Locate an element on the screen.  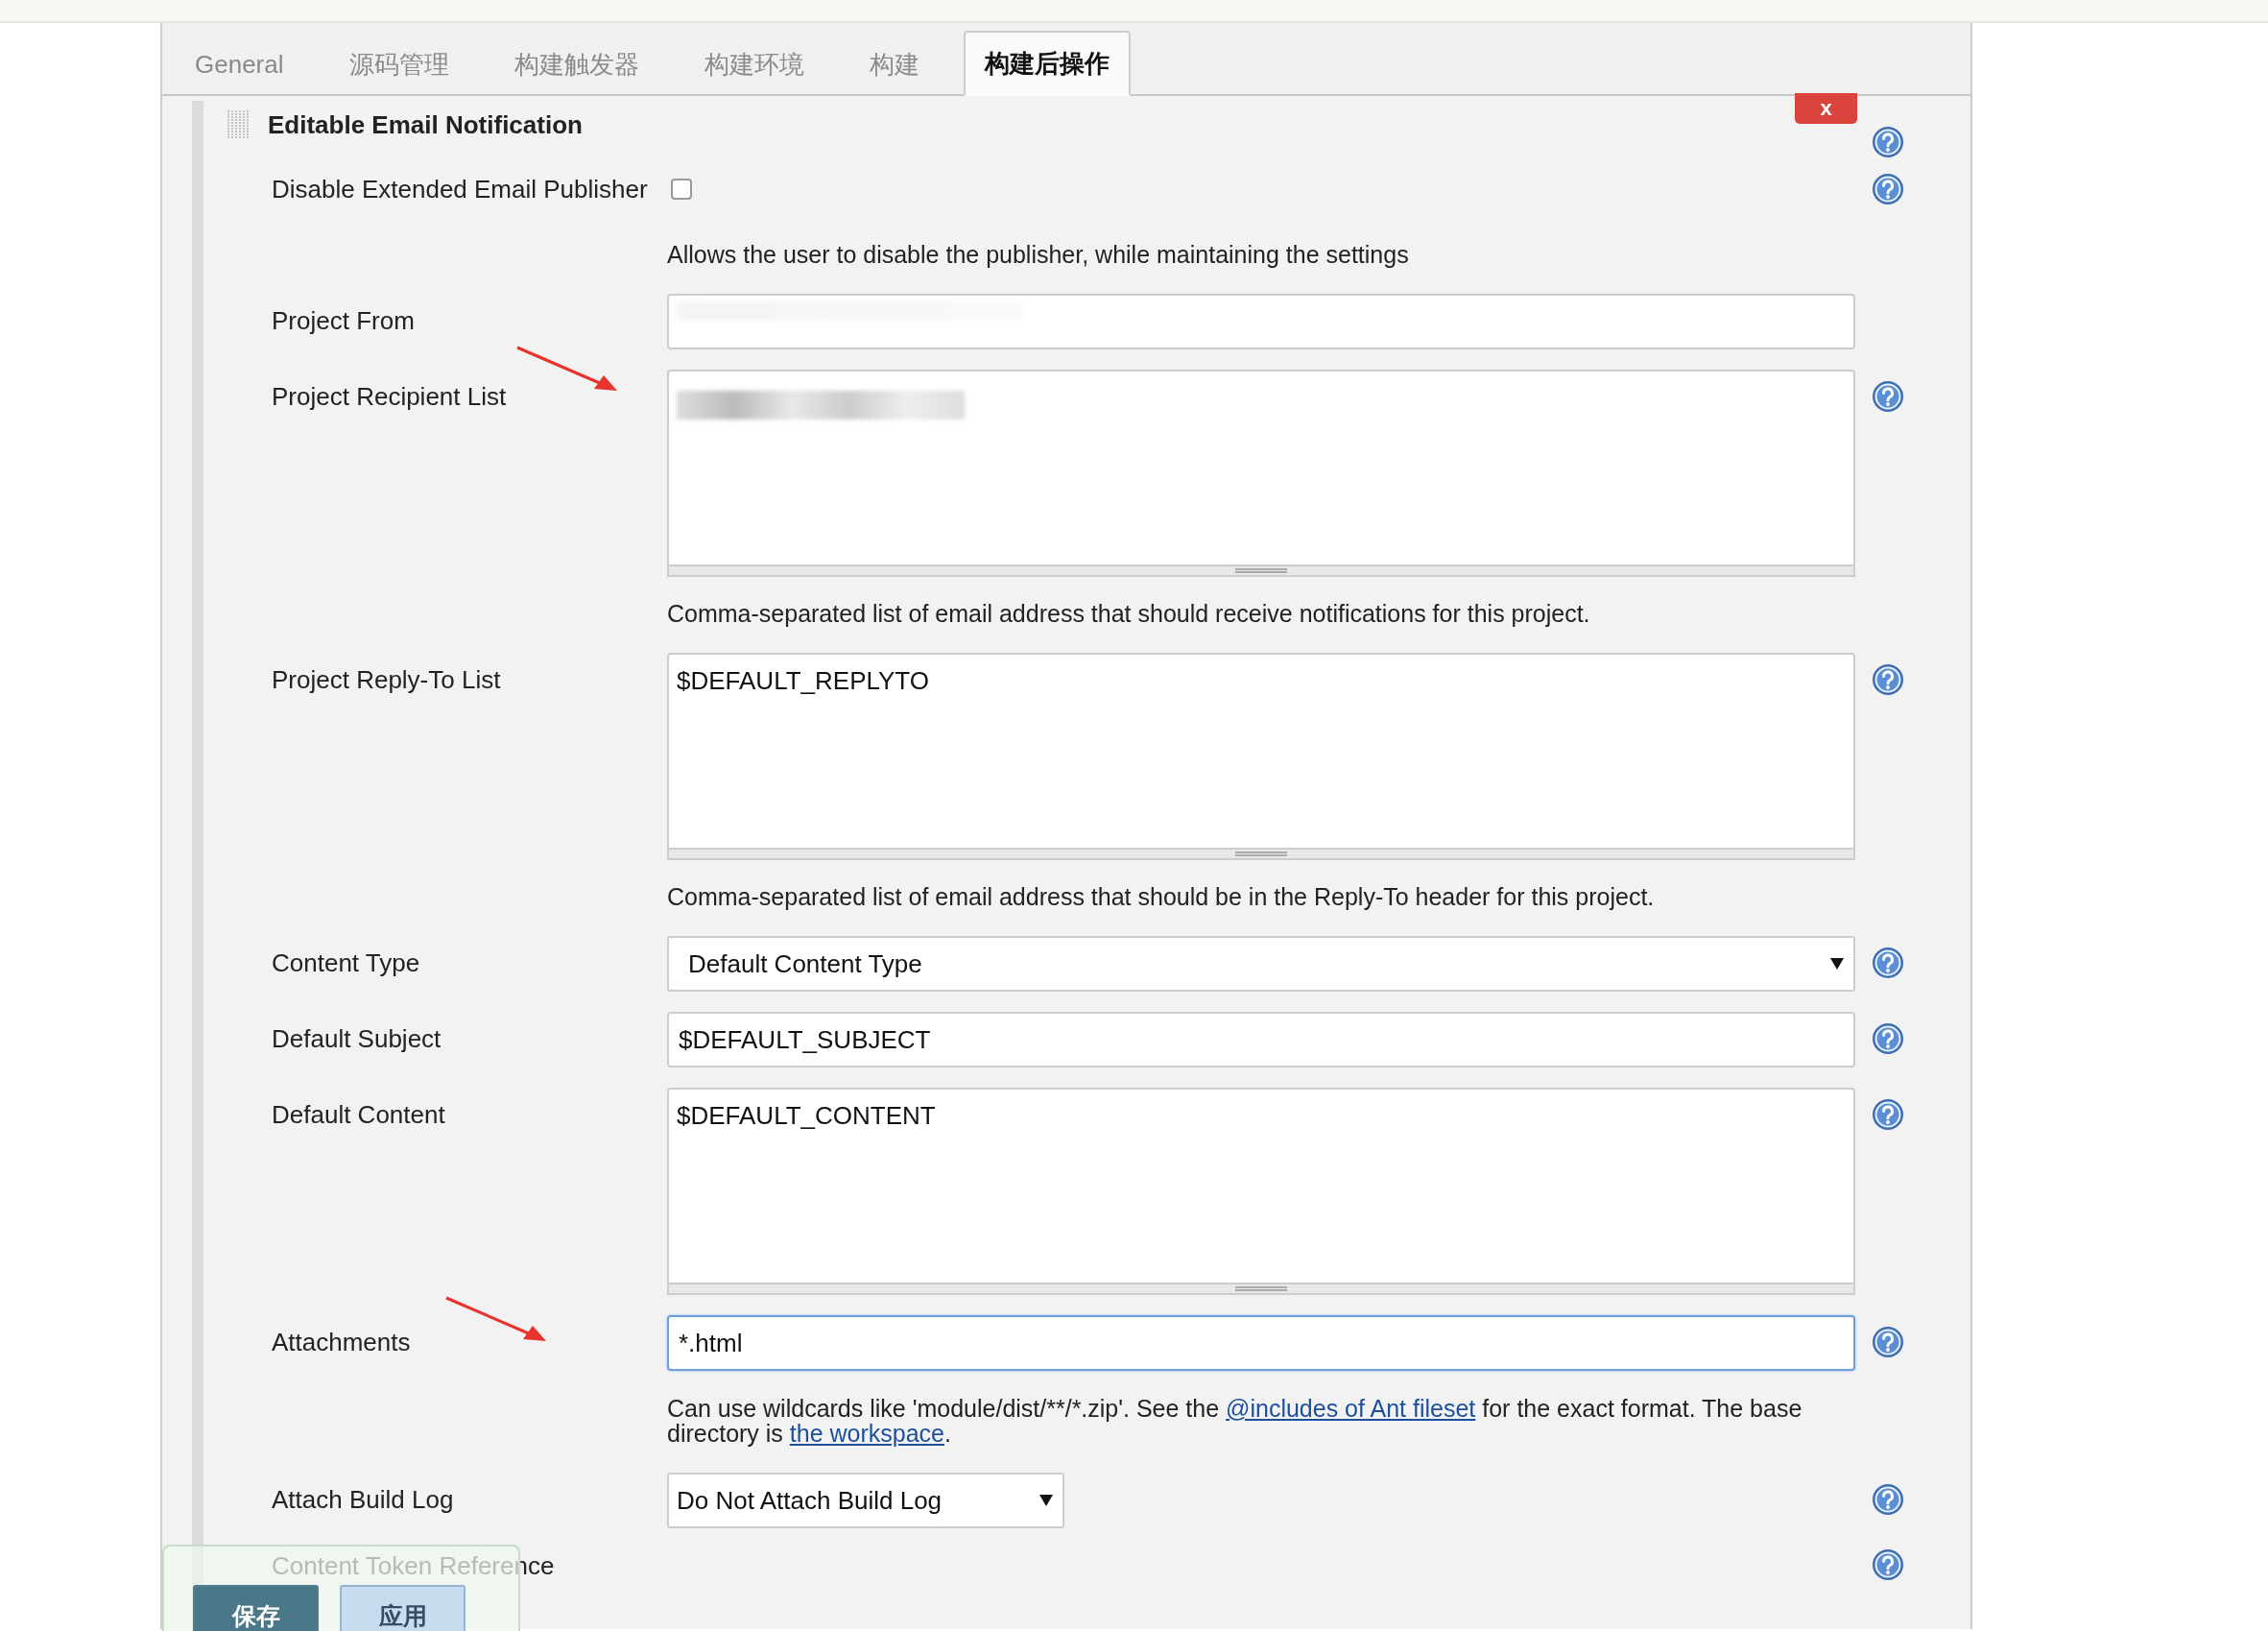
field-label: Disable Extended Email Publisher is located at coordinates (460, 189).